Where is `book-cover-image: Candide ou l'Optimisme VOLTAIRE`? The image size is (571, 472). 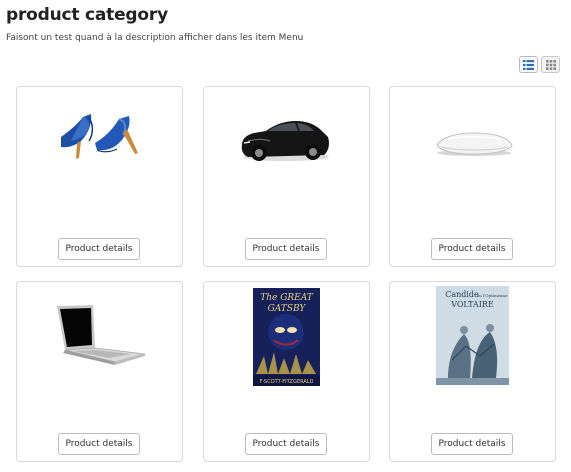
book-cover-image: Candide ou l'Optimisme VOLTAIRE is located at coordinates (472, 335).